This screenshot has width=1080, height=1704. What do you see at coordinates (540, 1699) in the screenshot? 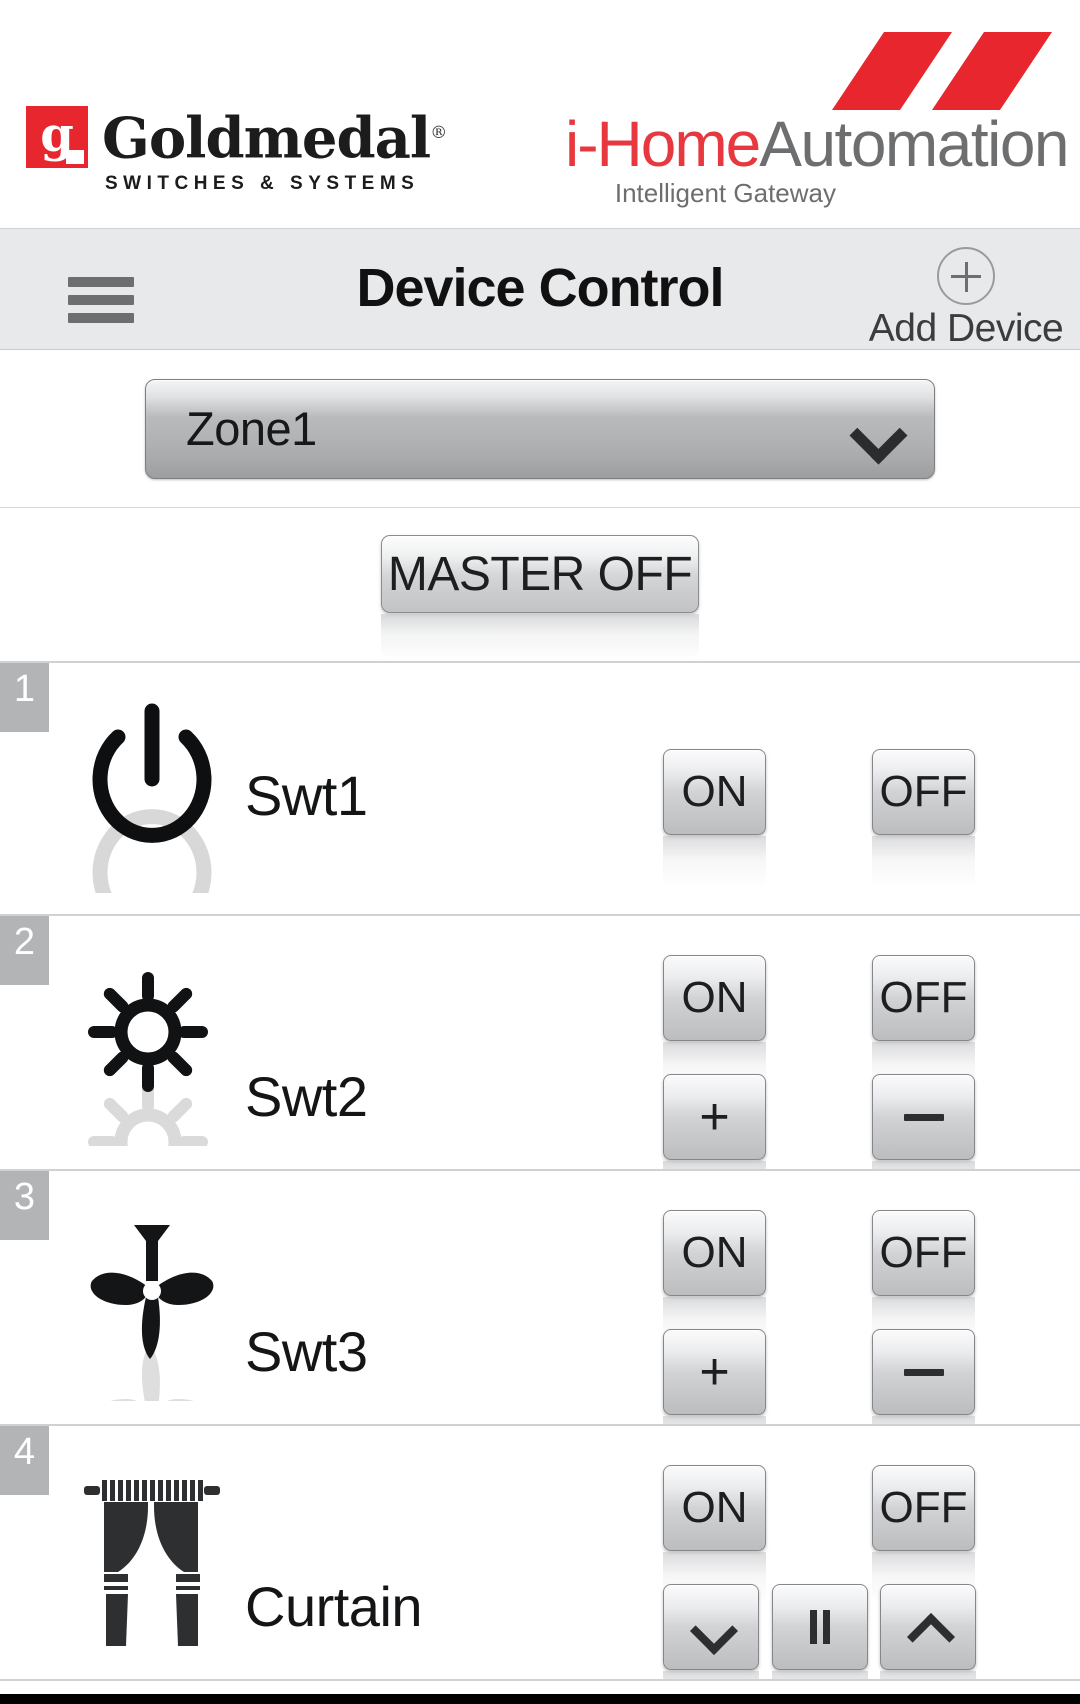
I see `bottom-edge-bar` at bounding box center [540, 1699].